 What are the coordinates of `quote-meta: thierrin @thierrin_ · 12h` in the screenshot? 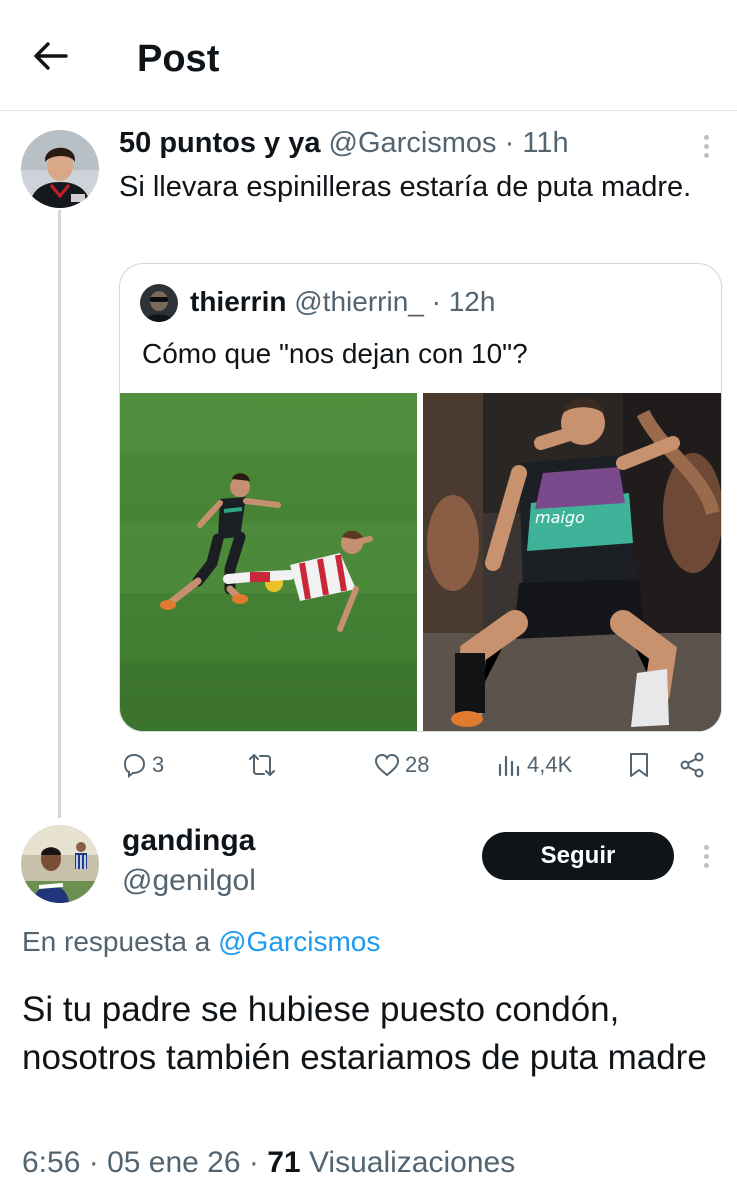 It's located at (342, 302).